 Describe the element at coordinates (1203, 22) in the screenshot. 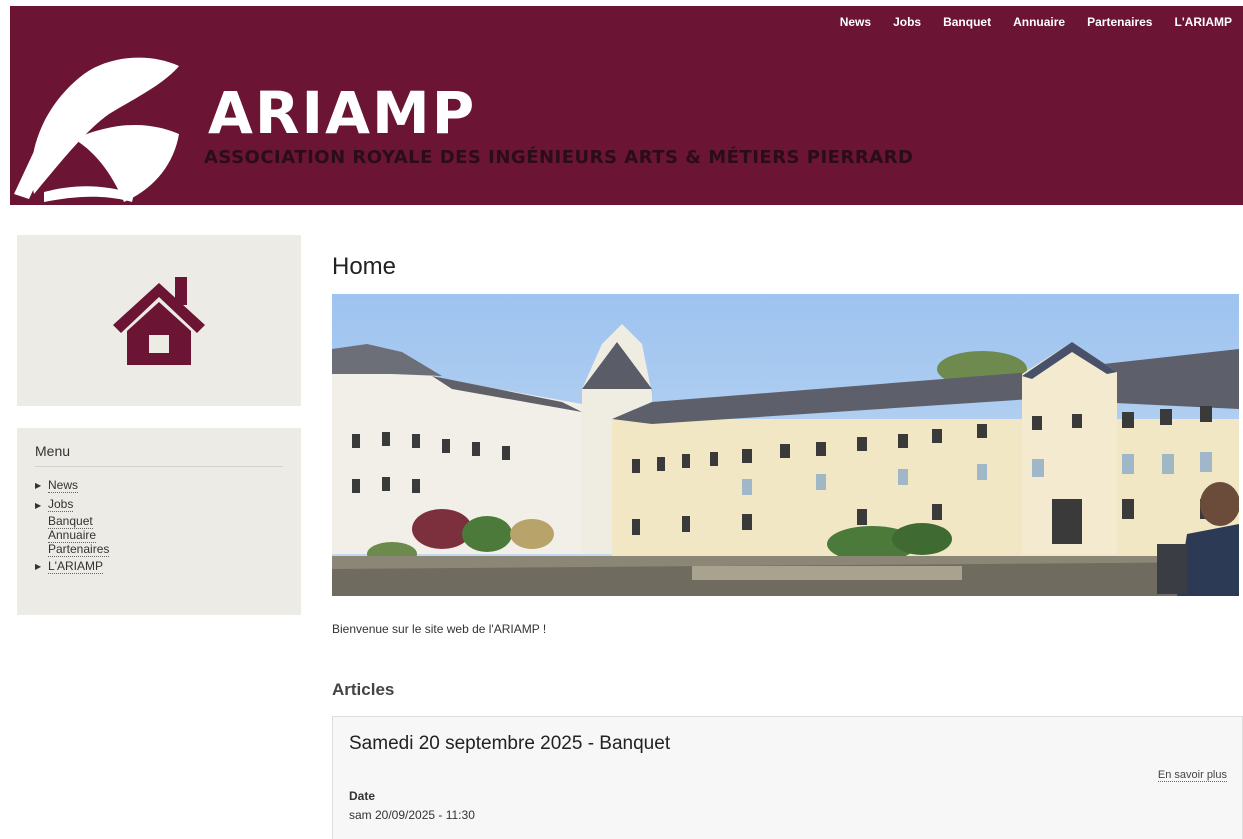

I see `nav-lariamp: L'ARIAMP` at that location.